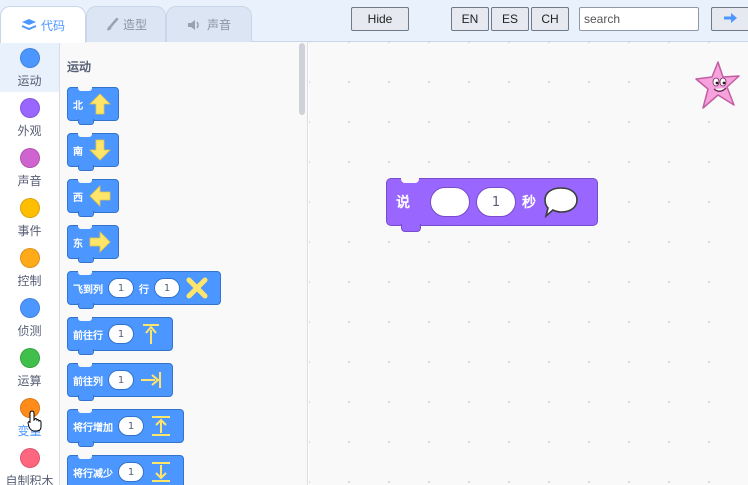  What do you see at coordinates (52, 25) in the screenshot?
I see `tab-code-label: 代码` at bounding box center [52, 25].